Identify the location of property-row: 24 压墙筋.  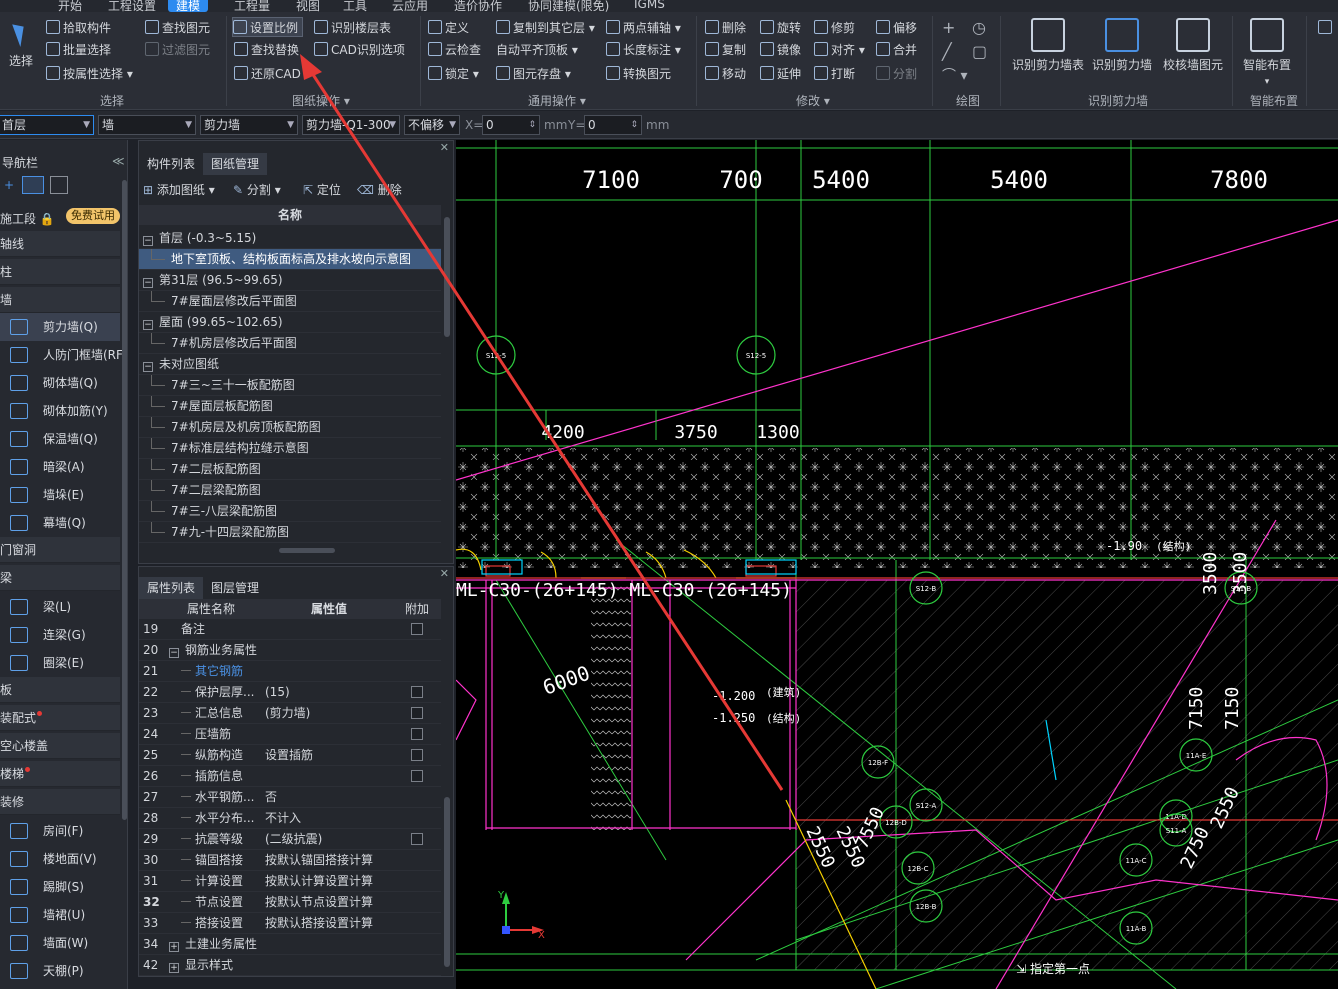
(290, 734).